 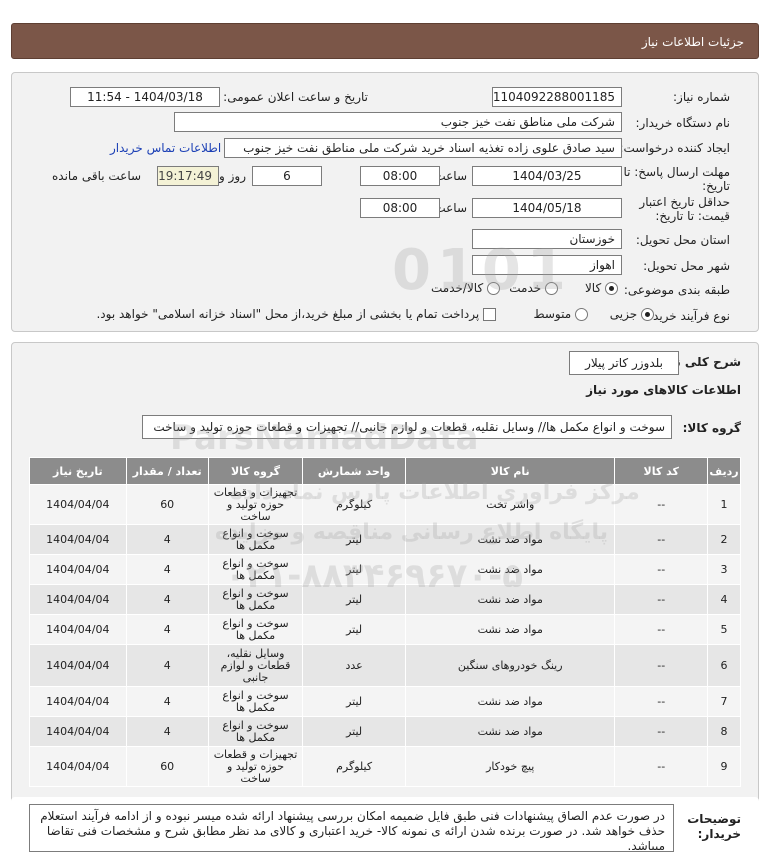 I want to click on page-header: جزئیات اطلاعات نیاز, so click(x=385, y=41).